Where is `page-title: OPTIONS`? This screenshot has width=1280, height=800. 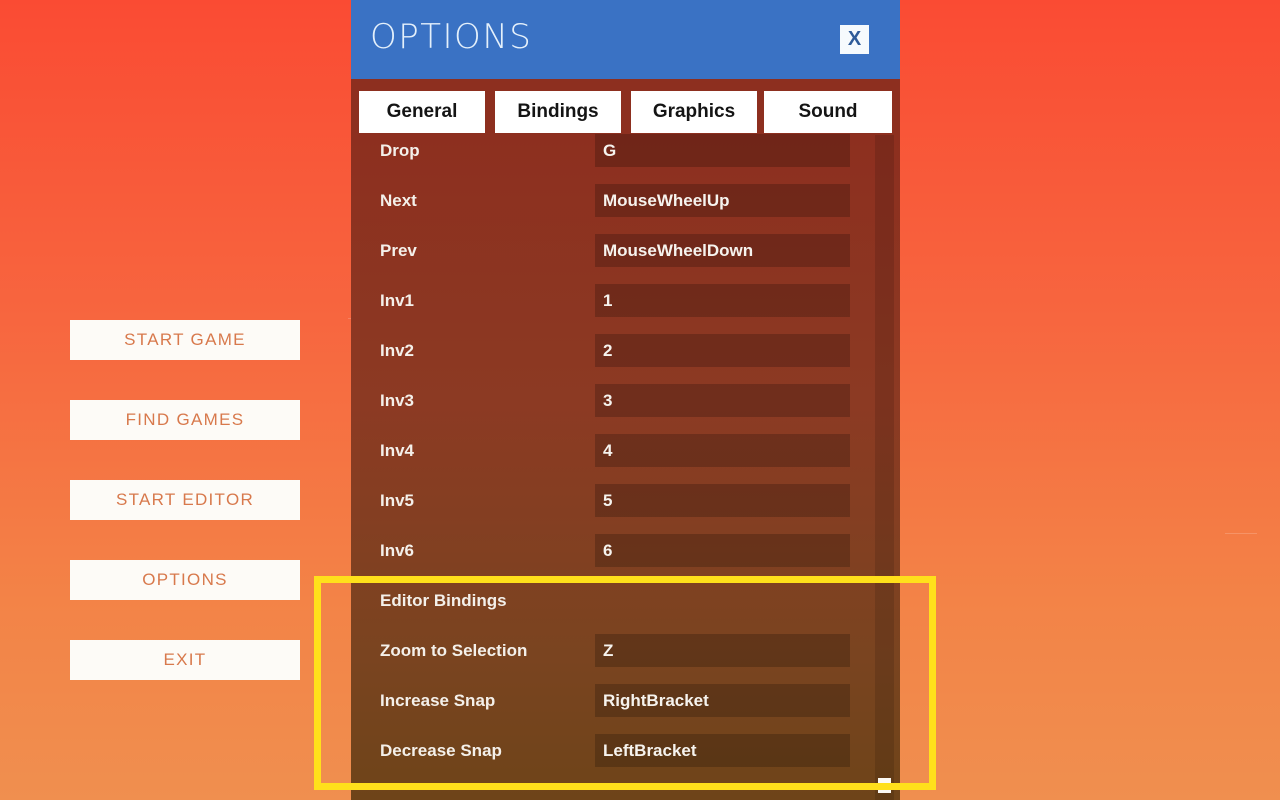 page-title: OPTIONS is located at coordinates (451, 37).